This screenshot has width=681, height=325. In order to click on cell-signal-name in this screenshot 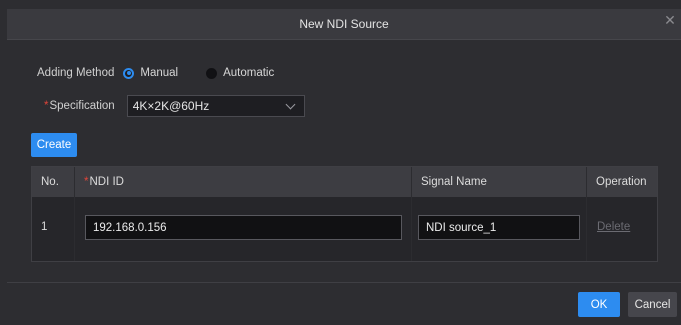, I will do `click(499, 229)`.